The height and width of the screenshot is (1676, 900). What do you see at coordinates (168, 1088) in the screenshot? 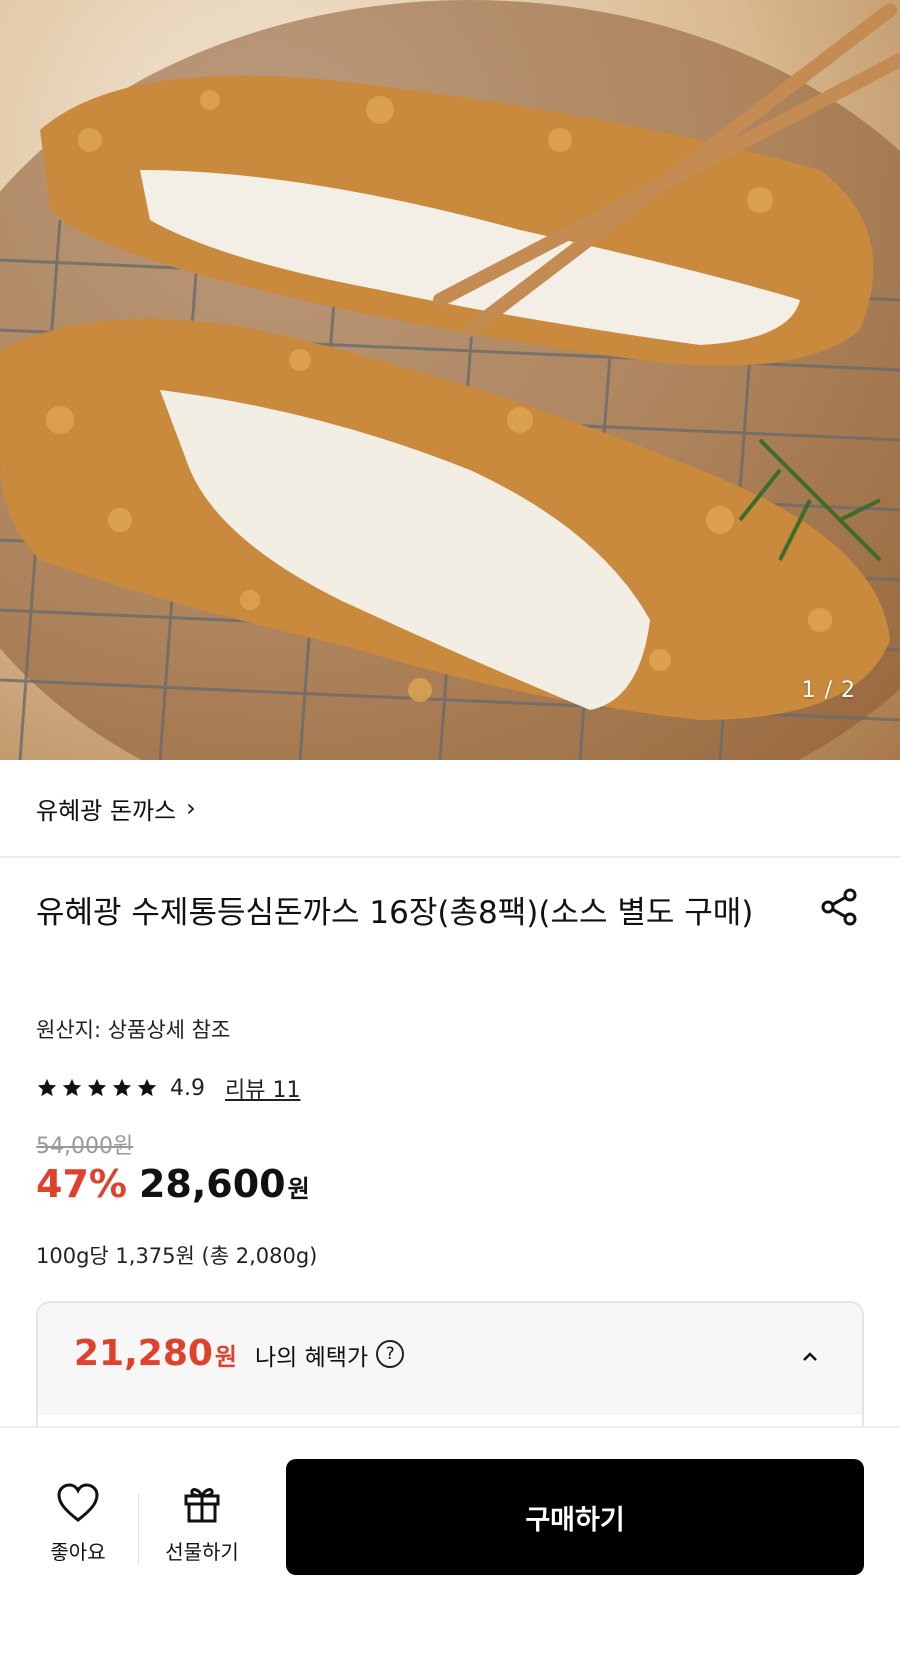
I see `rating-row: 4.9 리뷰 11` at bounding box center [168, 1088].